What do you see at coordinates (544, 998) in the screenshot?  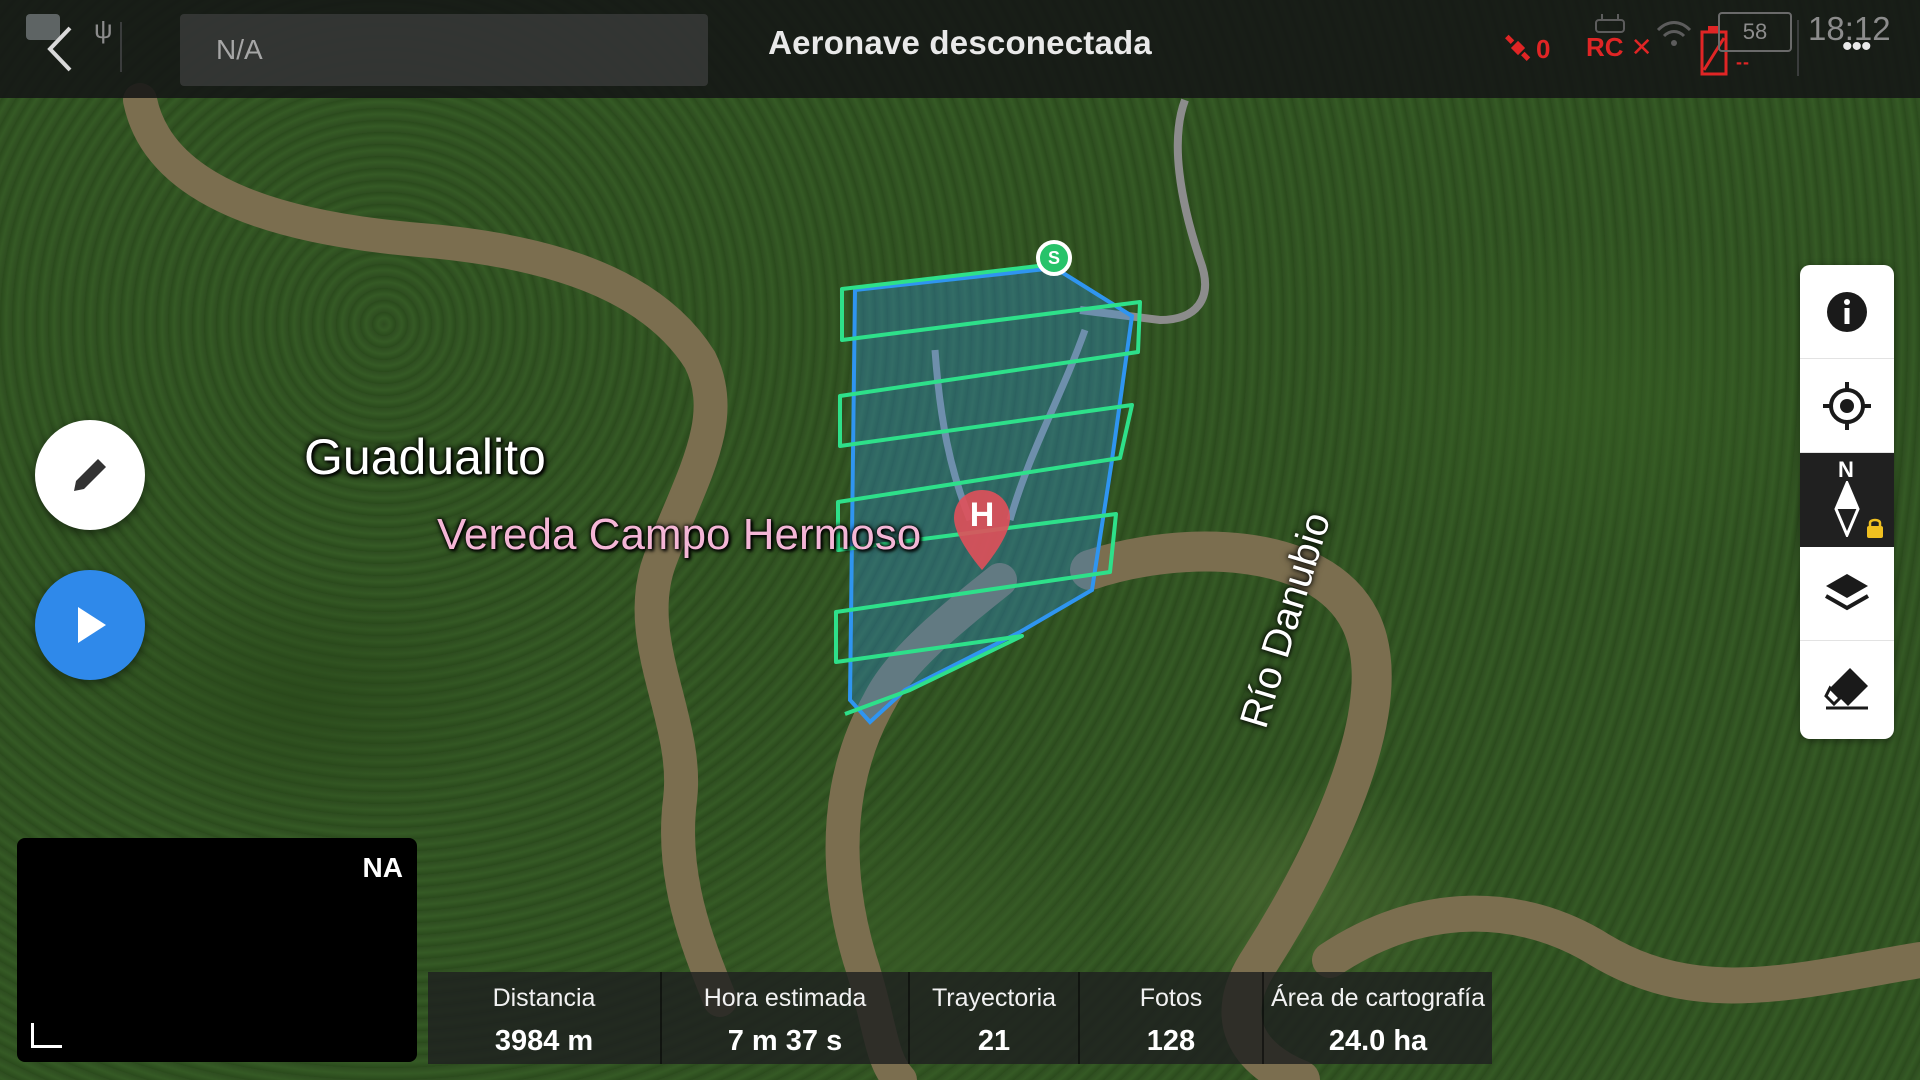 I see `stat-label: Distancia` at bounding box center [544, 998].